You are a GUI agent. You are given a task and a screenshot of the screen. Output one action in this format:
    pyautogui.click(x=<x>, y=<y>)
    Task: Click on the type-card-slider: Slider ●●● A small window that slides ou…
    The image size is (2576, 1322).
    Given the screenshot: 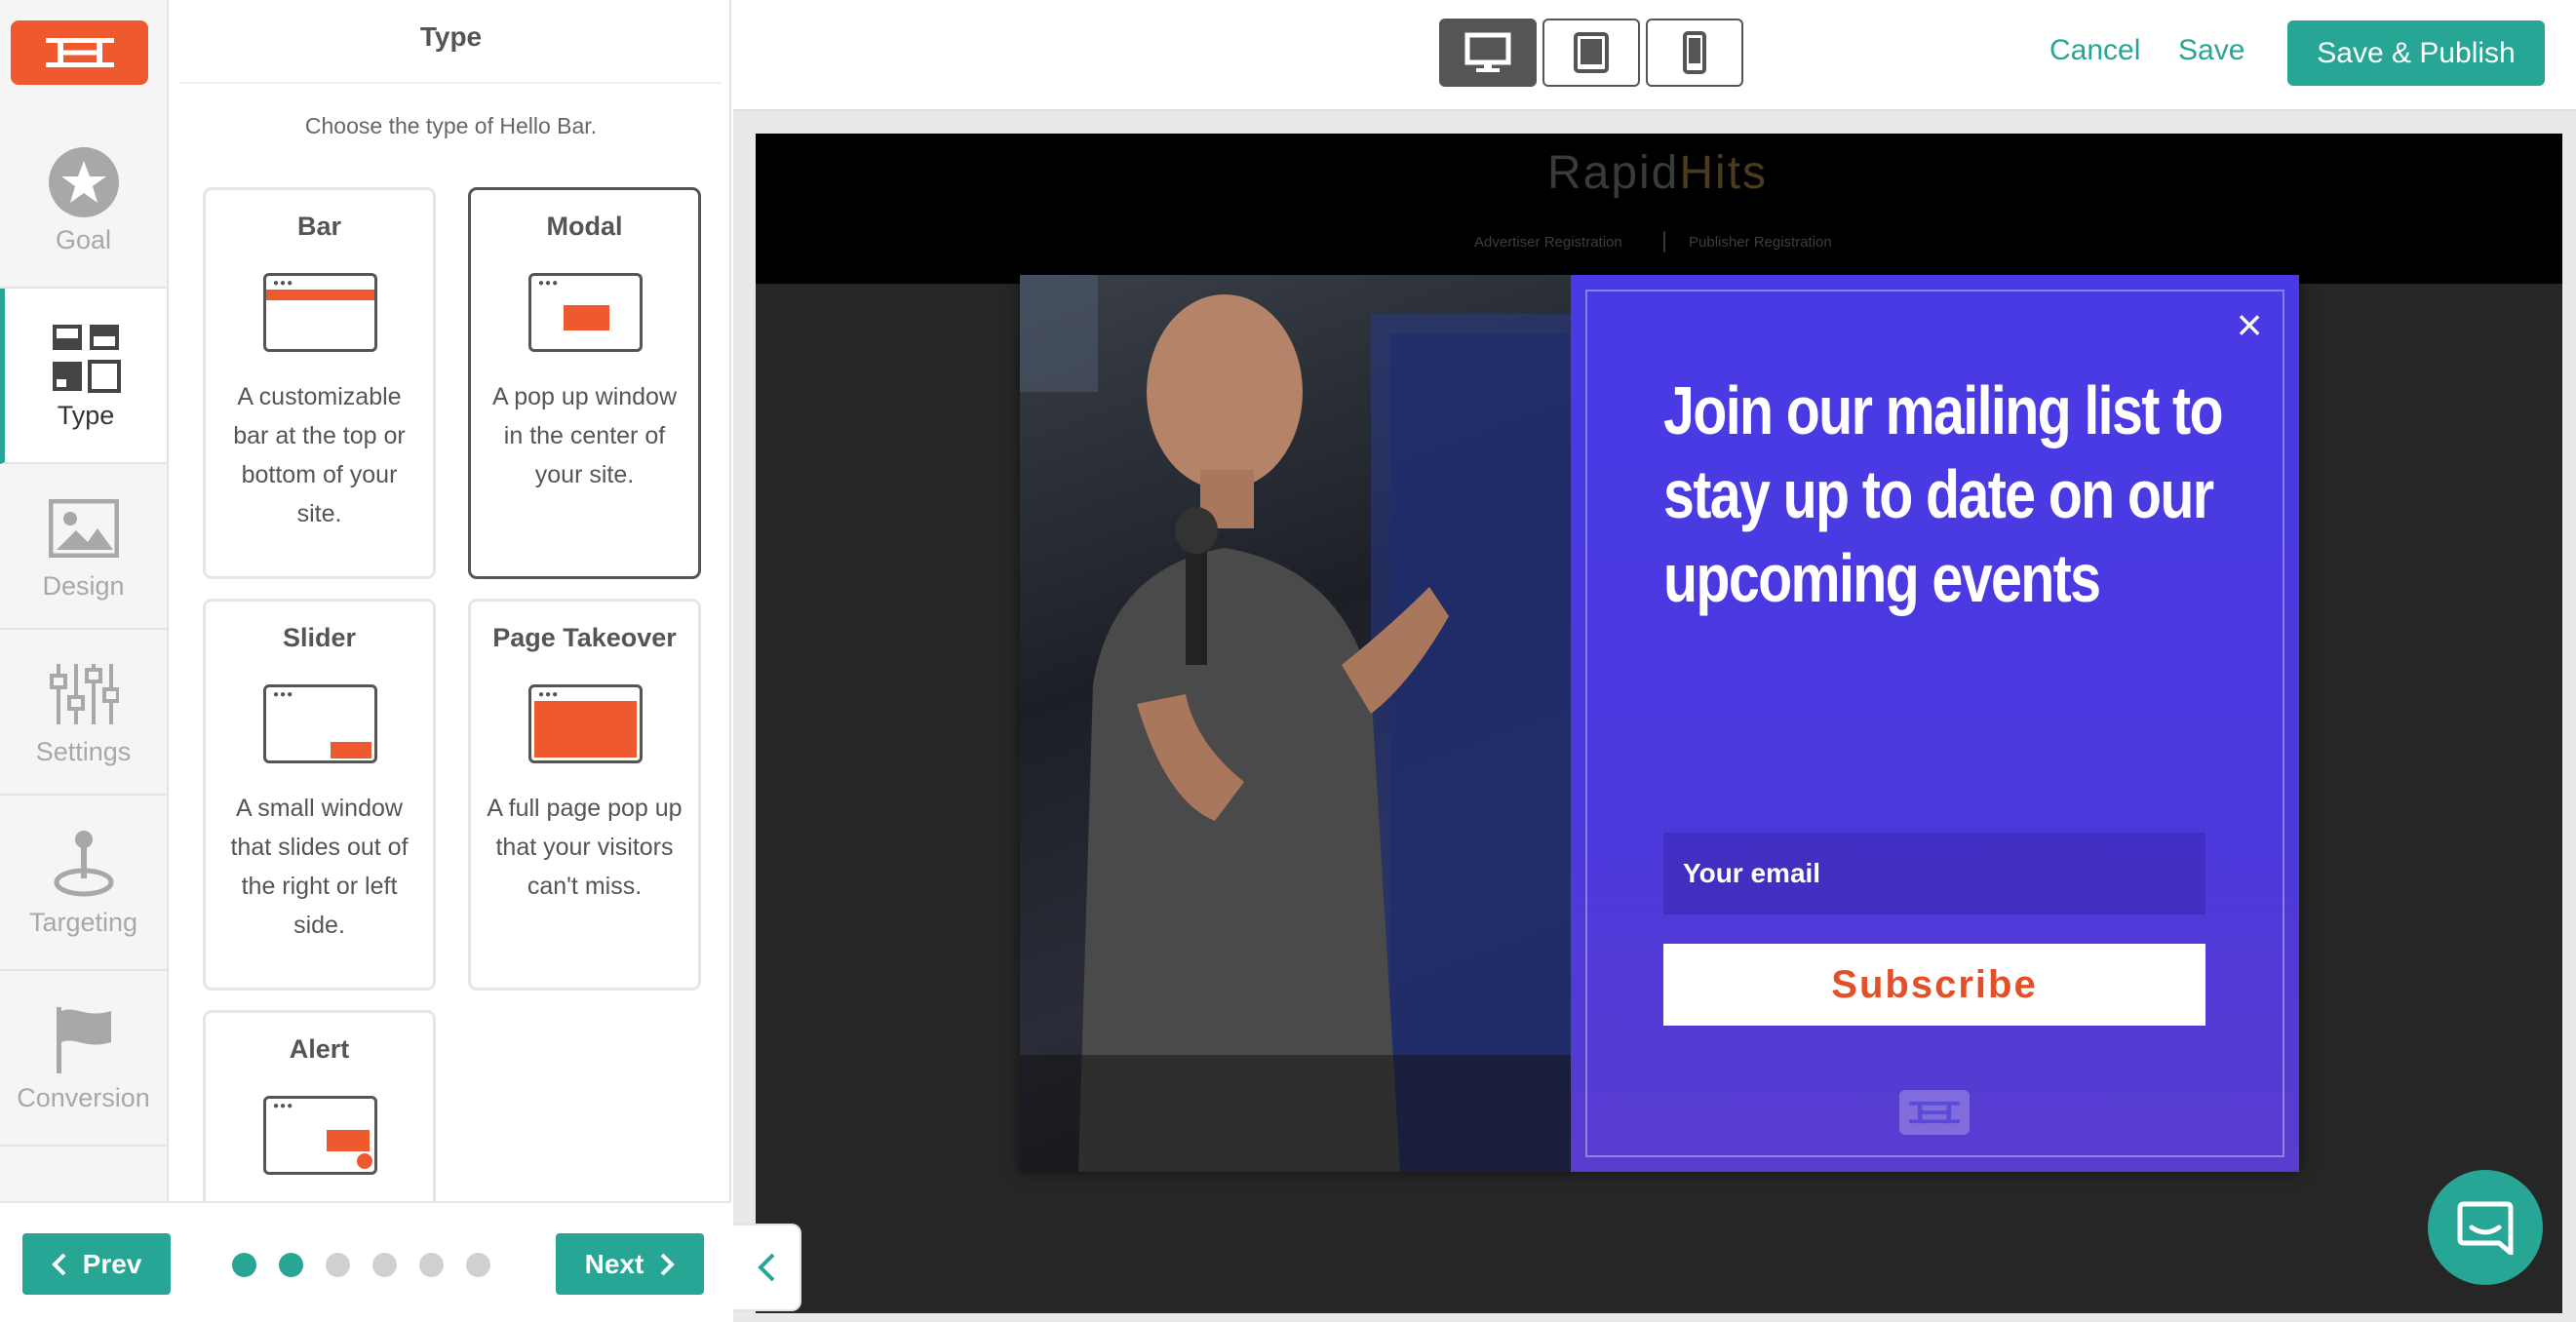 What is the action you would take?
    pyautogui.click(x=319, y=795)
    